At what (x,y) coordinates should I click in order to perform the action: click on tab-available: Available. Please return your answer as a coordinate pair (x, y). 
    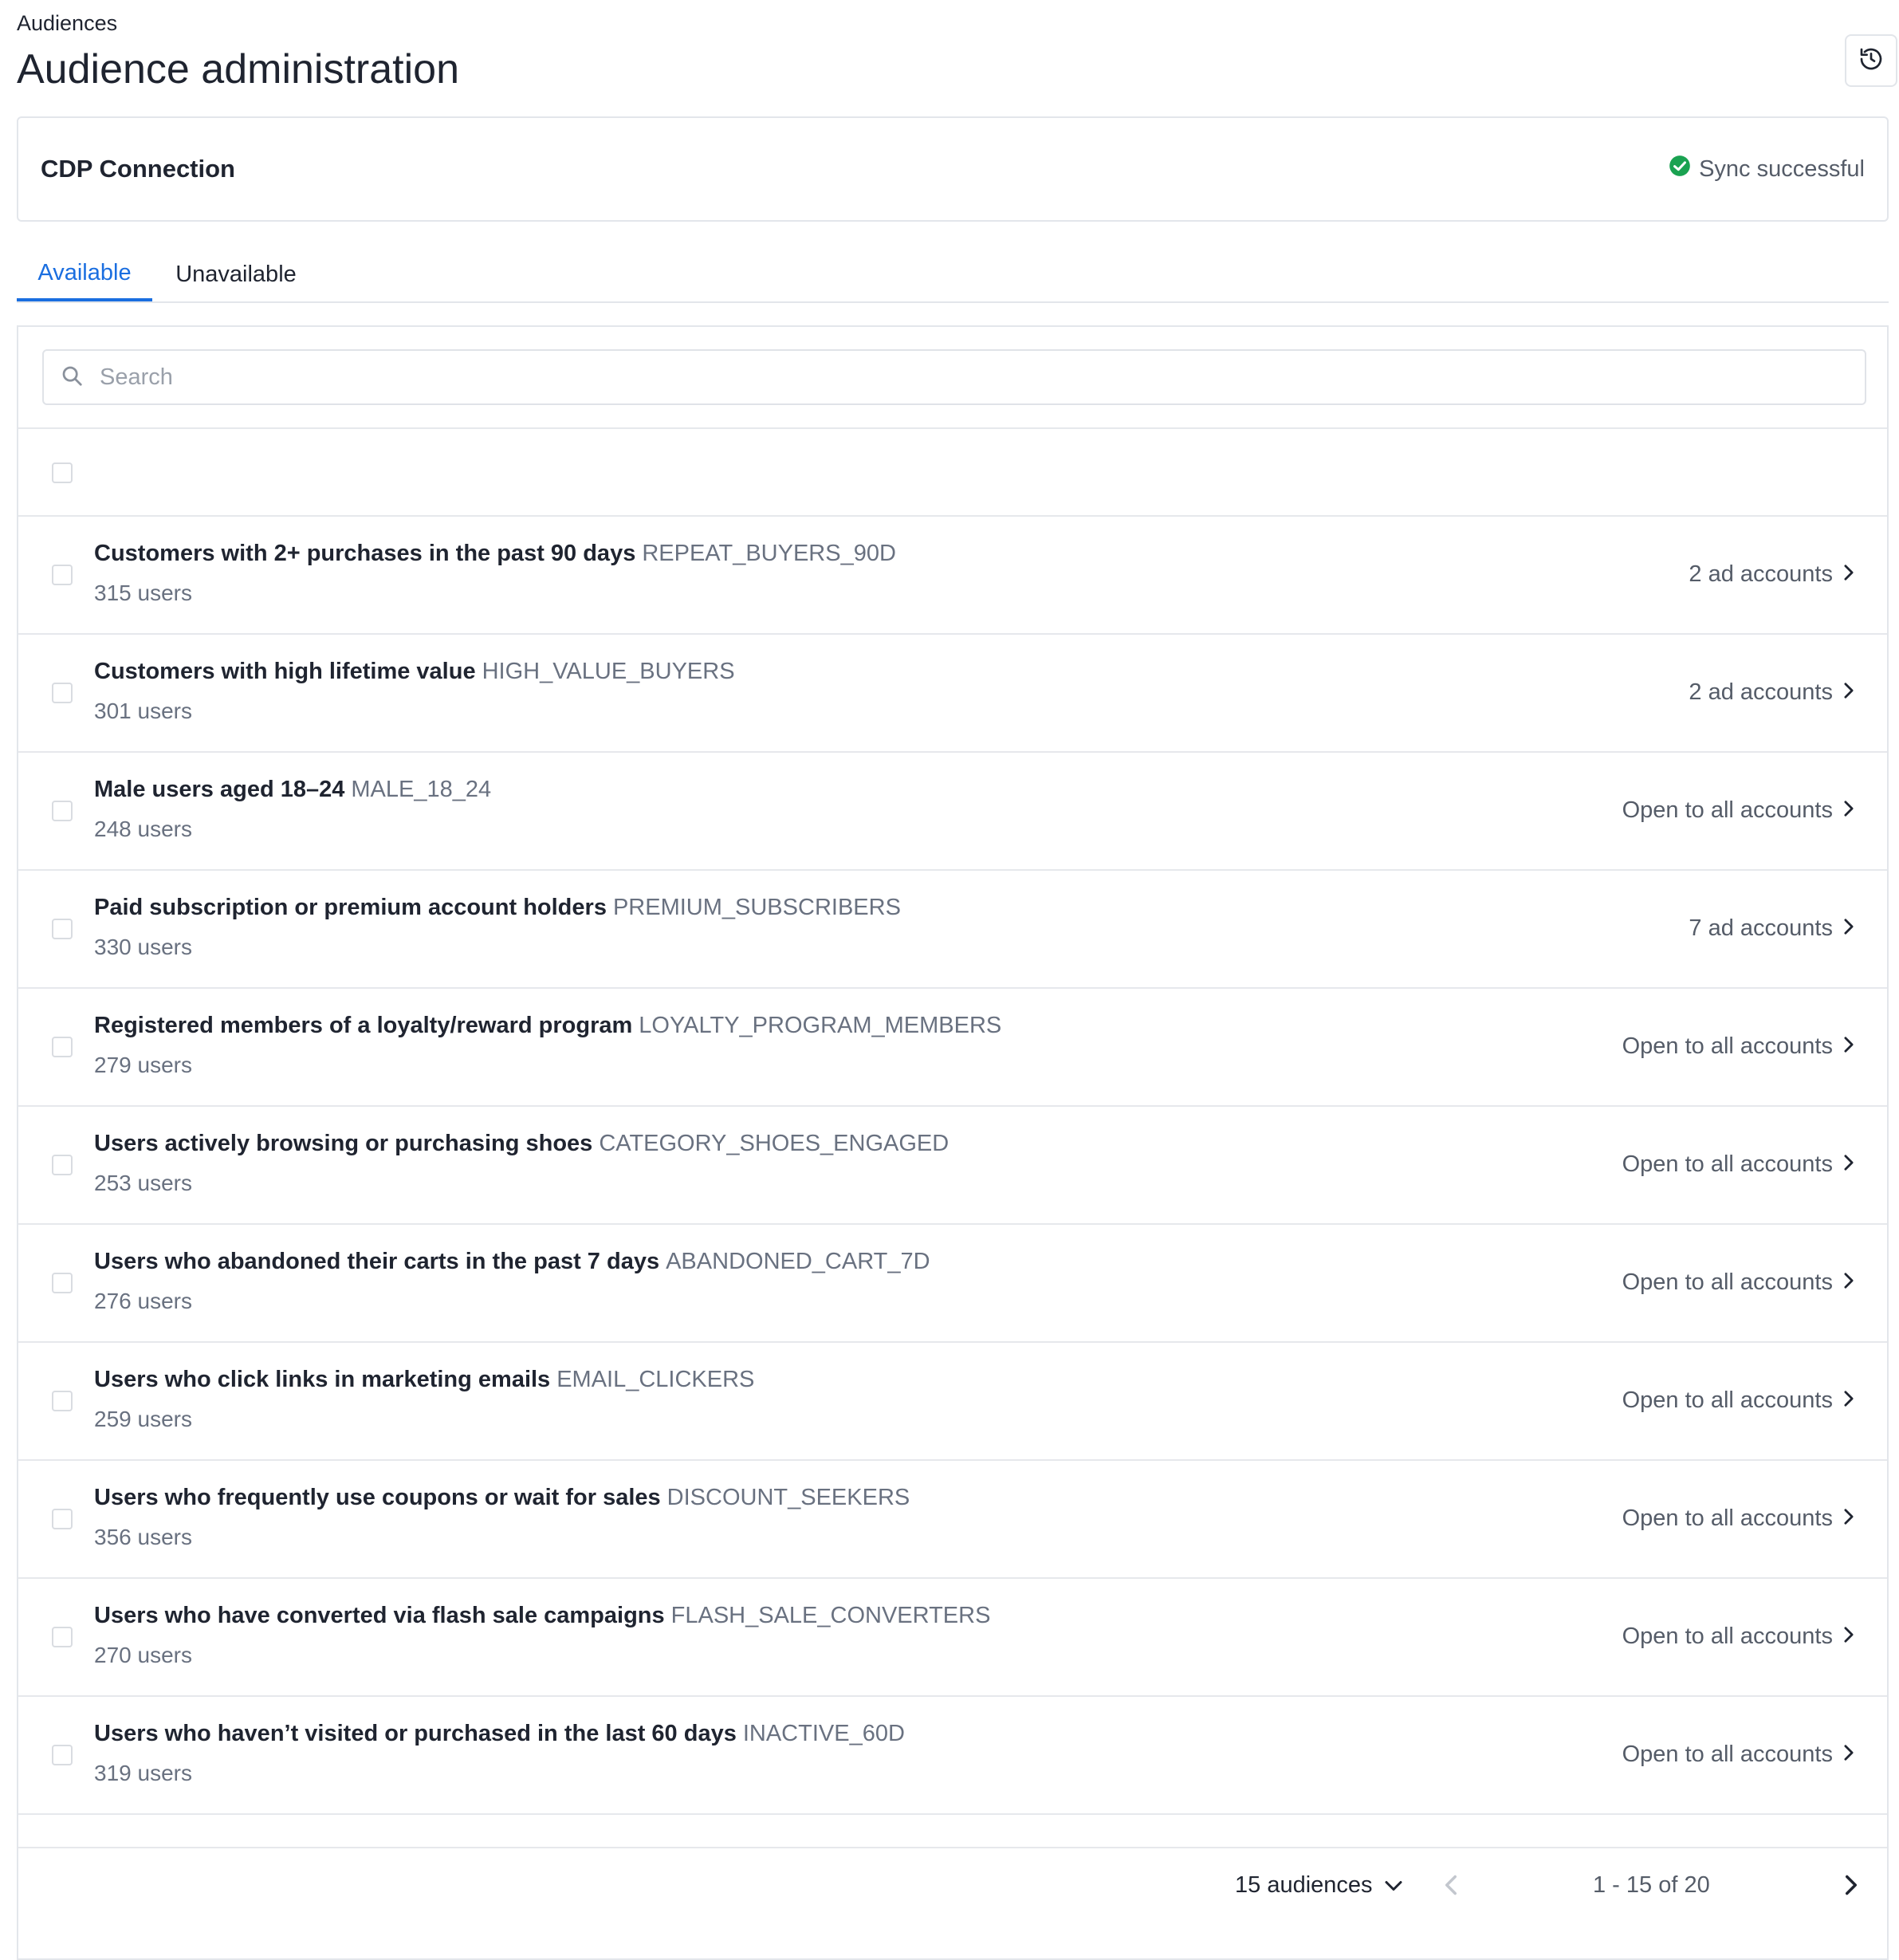
    Looking at the image, I should click on (84, 274).